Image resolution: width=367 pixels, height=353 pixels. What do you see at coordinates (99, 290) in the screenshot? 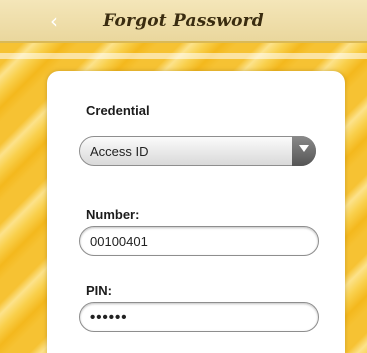
I see `pin-label: PIN:` at bounding box center [99, 290].